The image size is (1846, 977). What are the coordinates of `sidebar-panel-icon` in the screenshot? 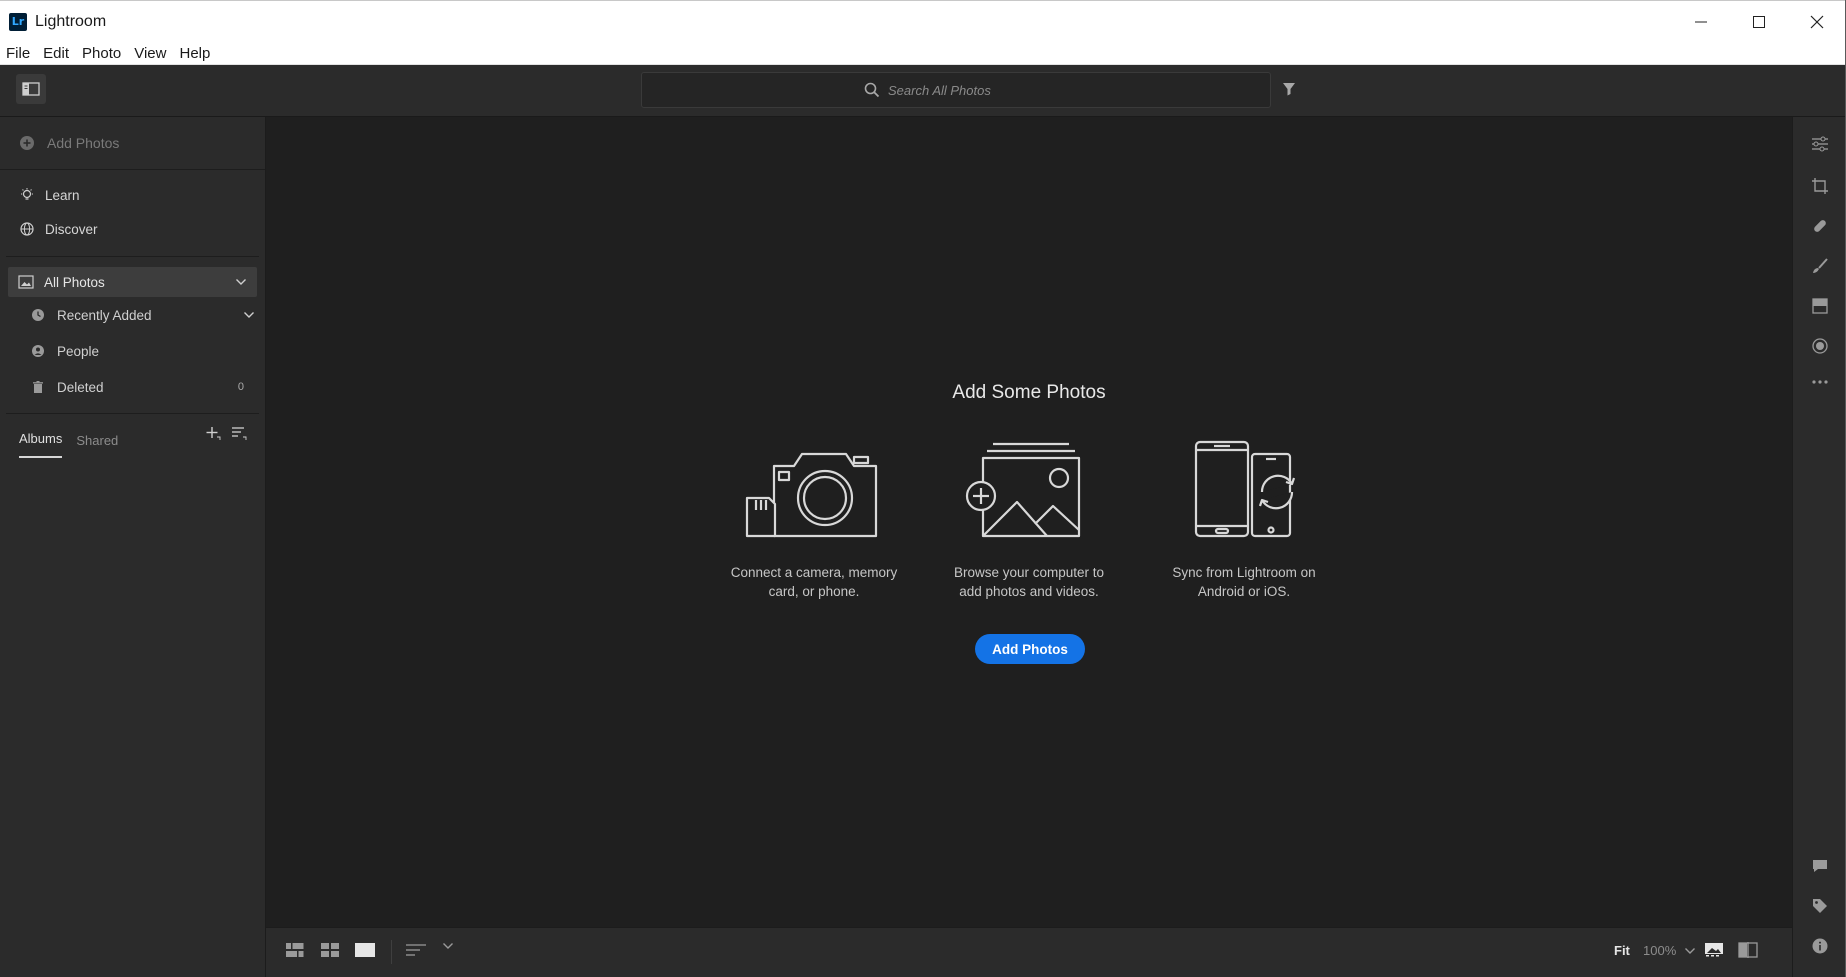 It's located at (31, 89).